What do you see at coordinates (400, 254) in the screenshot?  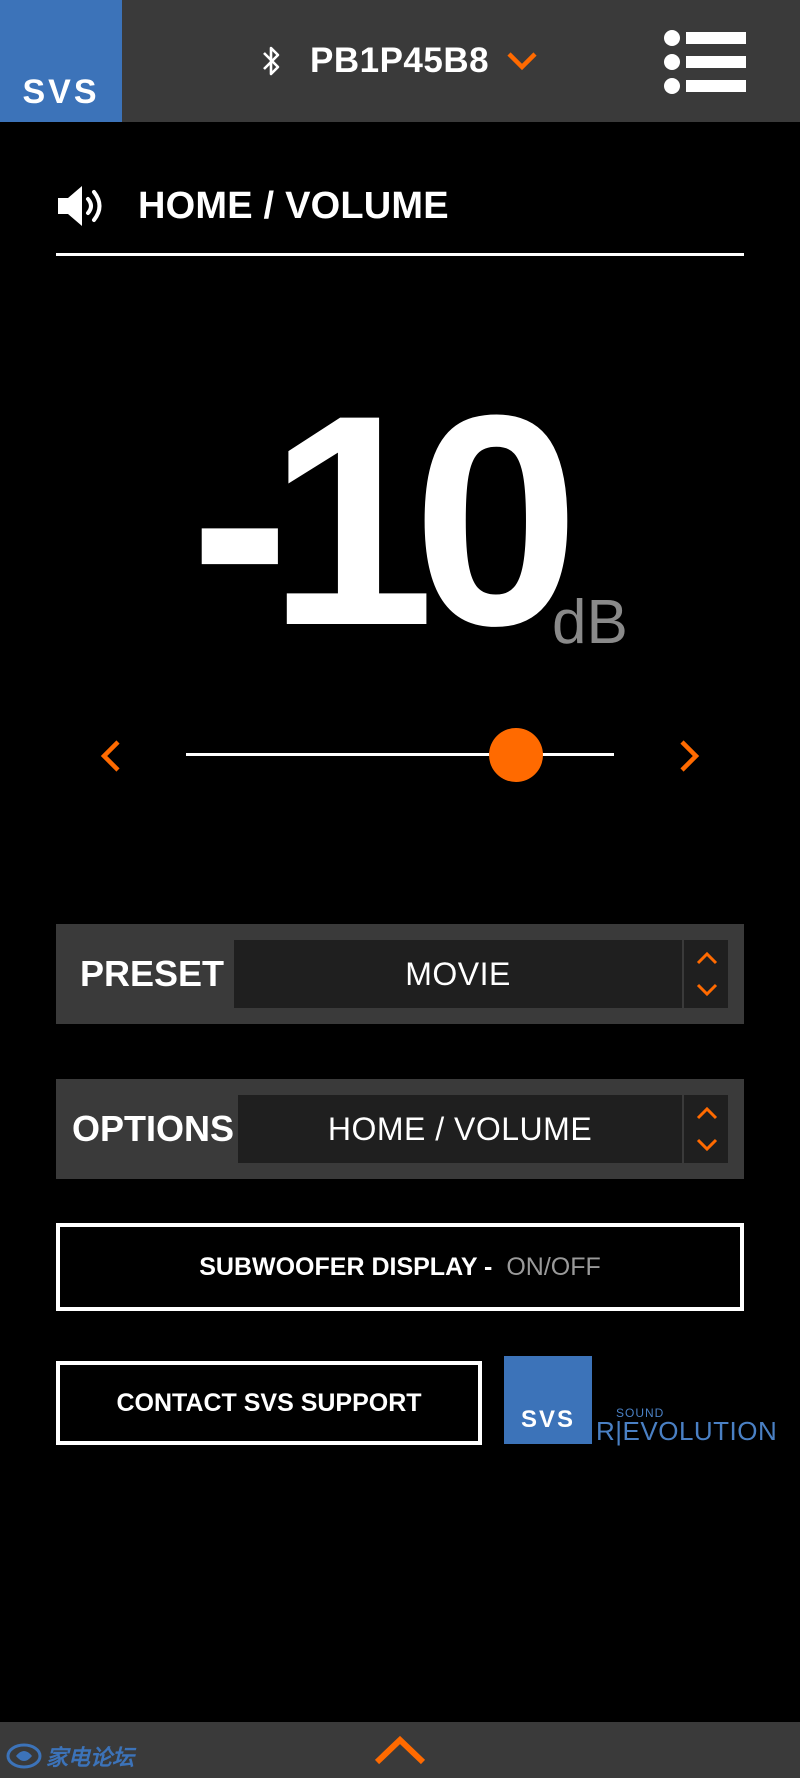 I see `section-divider` at bounding box center [400, 254].